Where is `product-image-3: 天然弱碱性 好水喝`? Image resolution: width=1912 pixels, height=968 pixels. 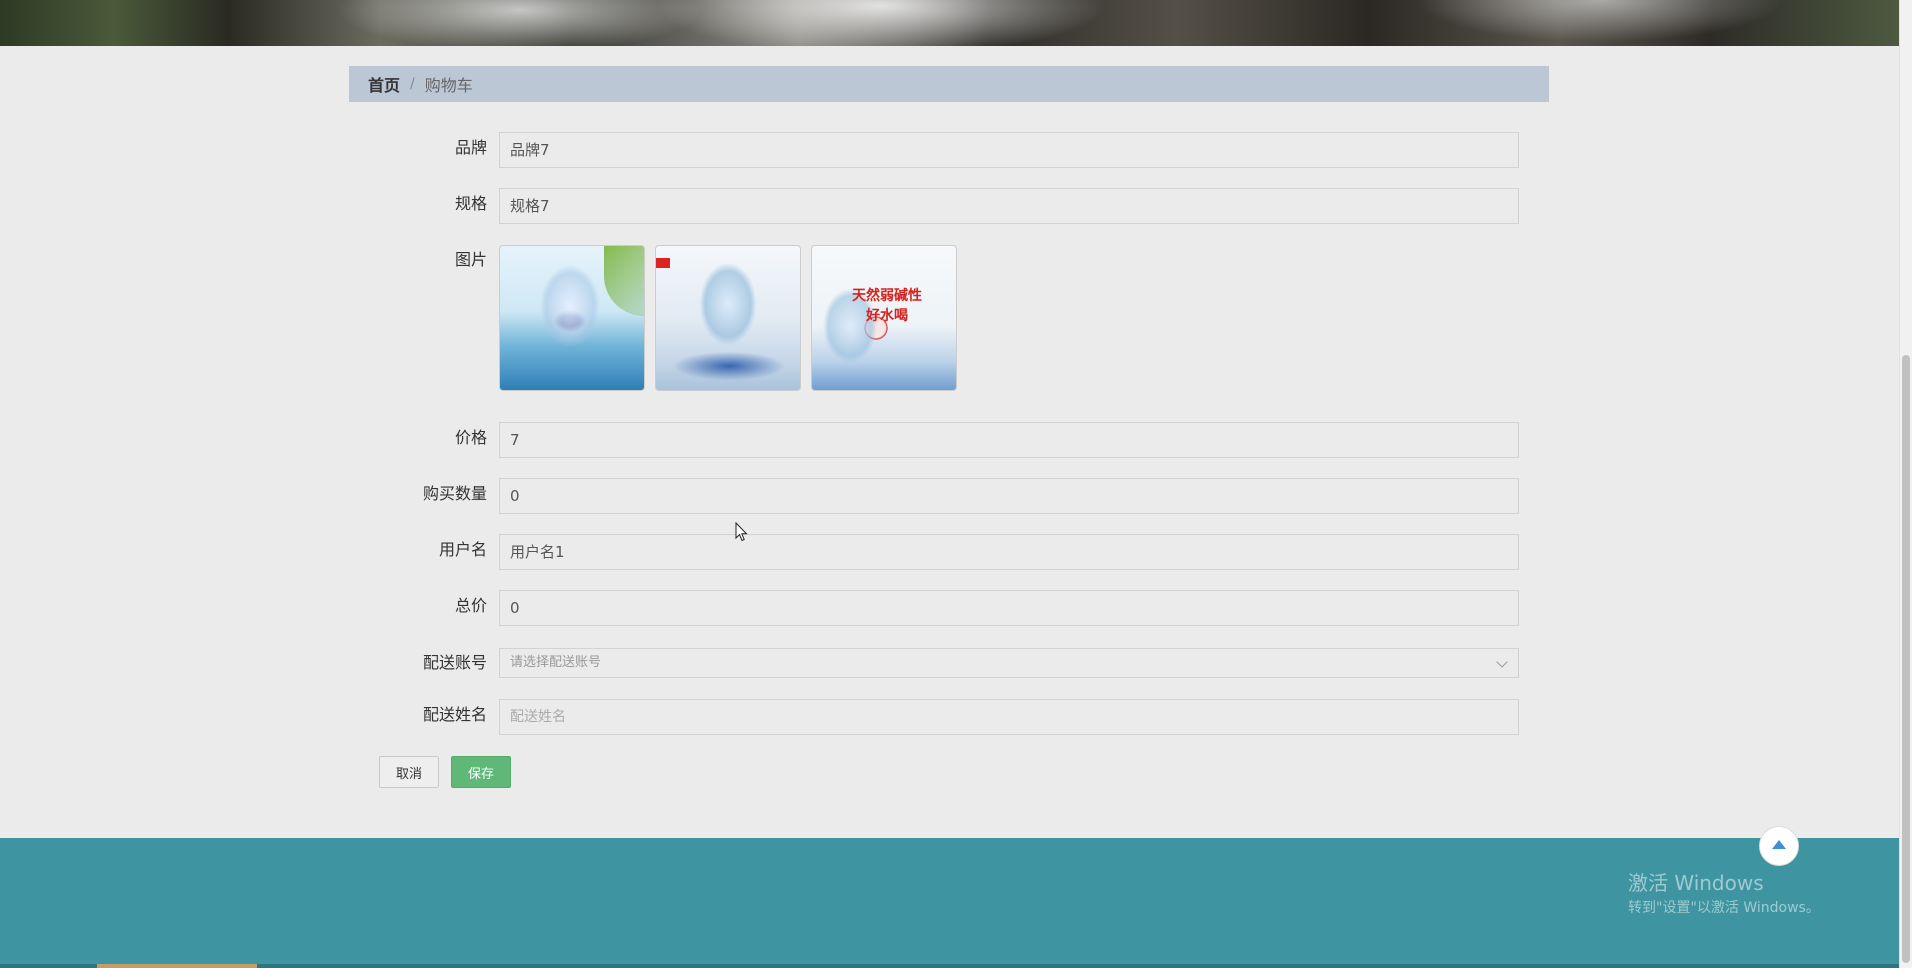 product-image-3: 天然弱碱性 好水喝 is located at coordinates (884, 318).